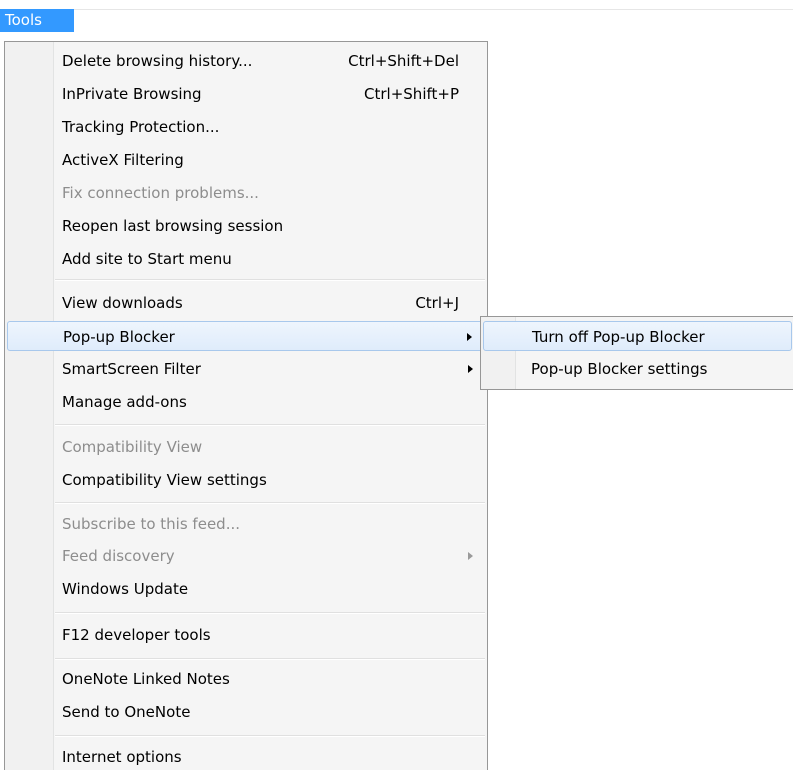  Describe the element at coordinates (124, 402) in the screenshot. I see `menu-item-label: Manage add-ons` at that location.